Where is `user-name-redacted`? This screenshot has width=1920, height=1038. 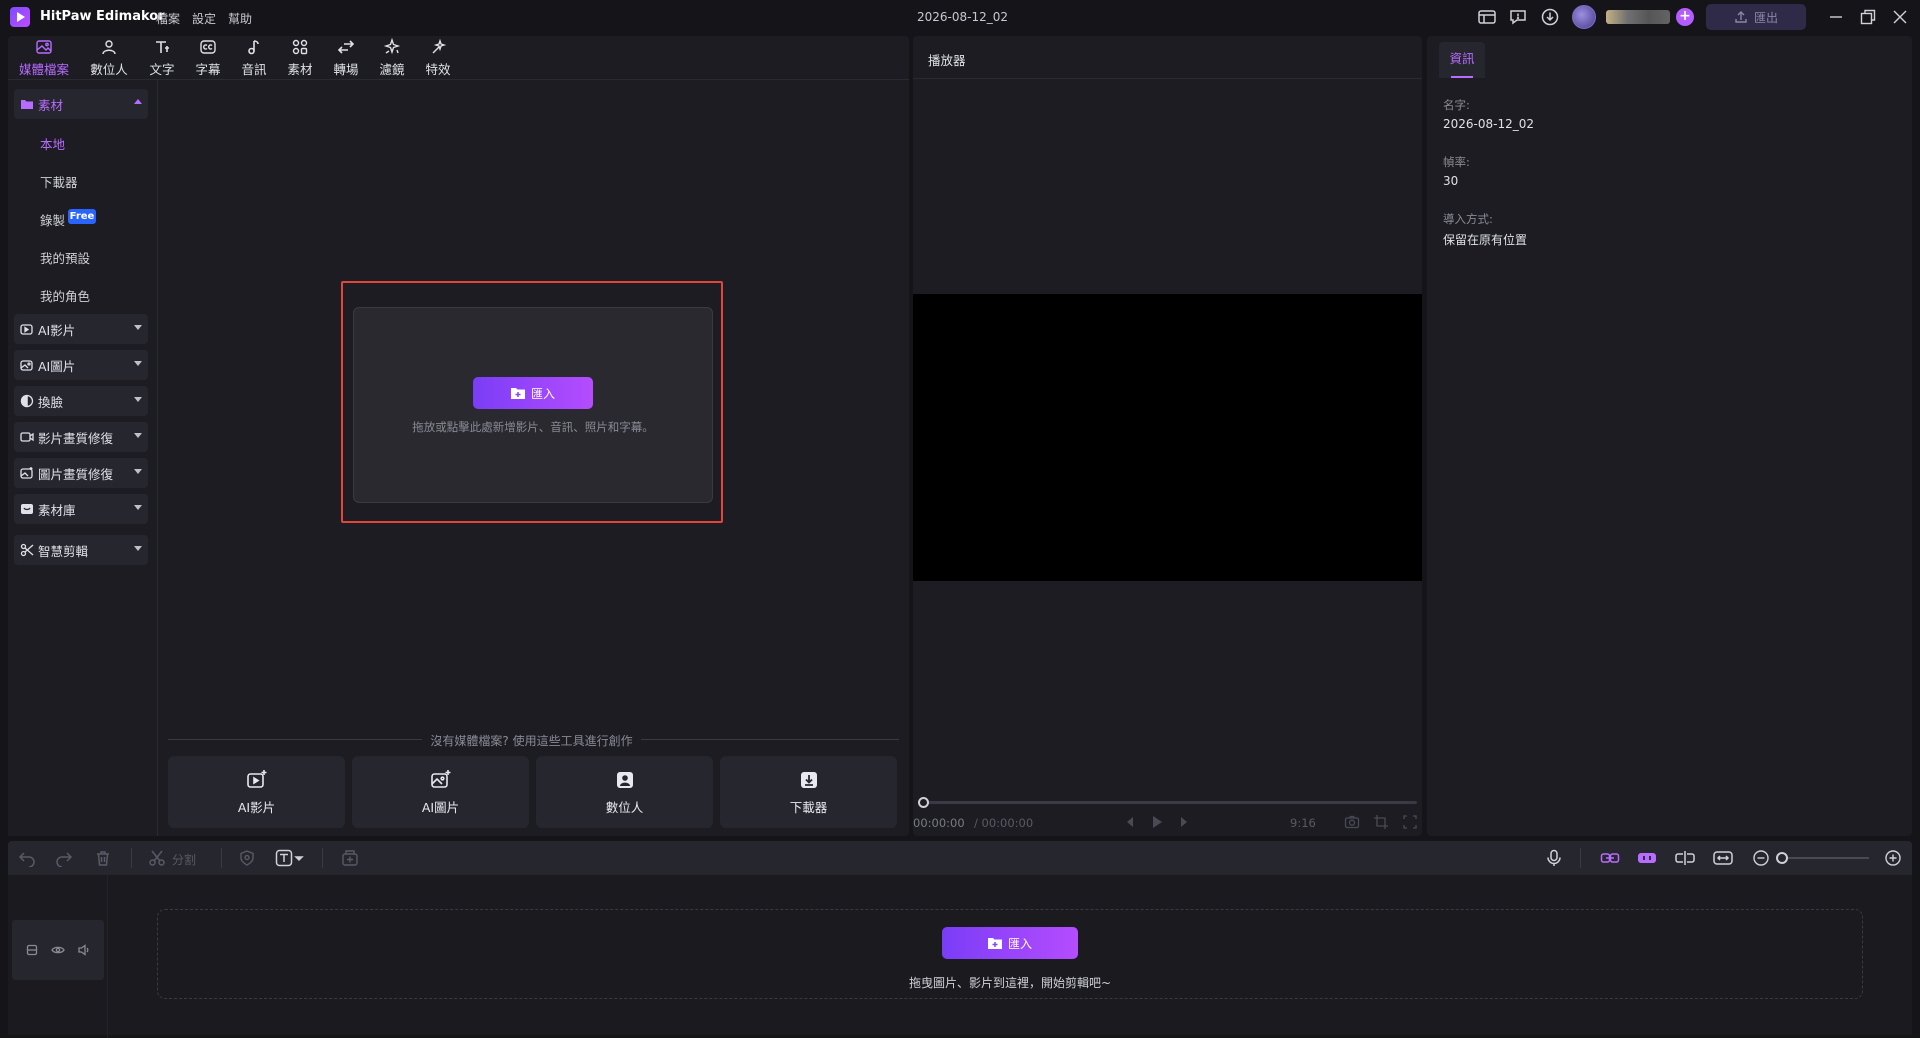 user-name-redacted is located at coordinates (1638, 17).